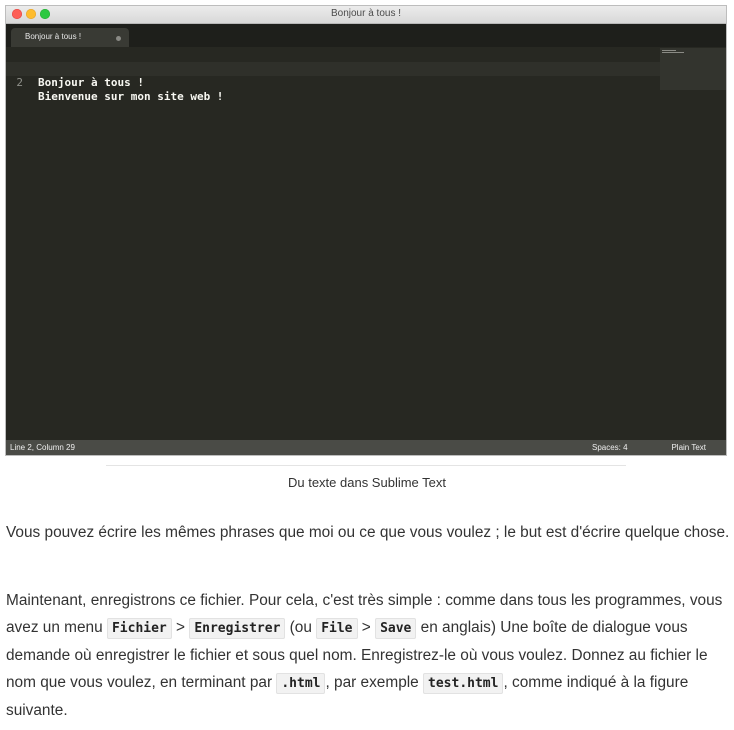 This screenshot has height=730, width=734. What do you see at coordinates (301, 683) in the screenshot?
I see `file-extension: .html` at bounding box center [301, 683].